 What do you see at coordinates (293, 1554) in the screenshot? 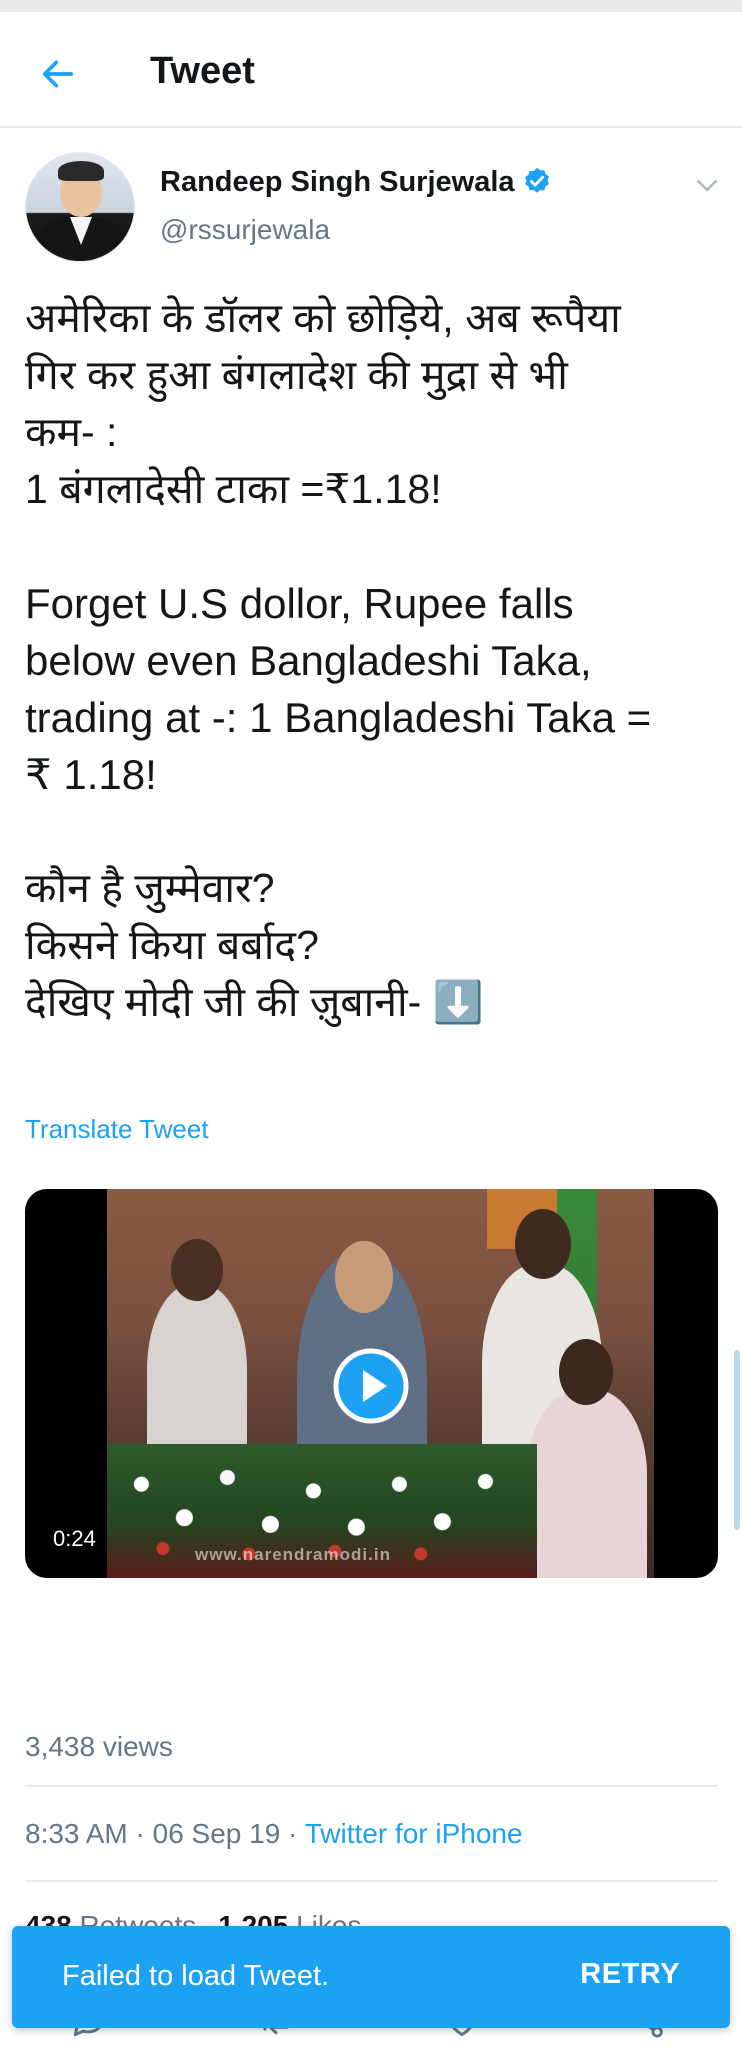
I see `video-watermark: www.narendramodi.in` at bounding box center [293, 1554].